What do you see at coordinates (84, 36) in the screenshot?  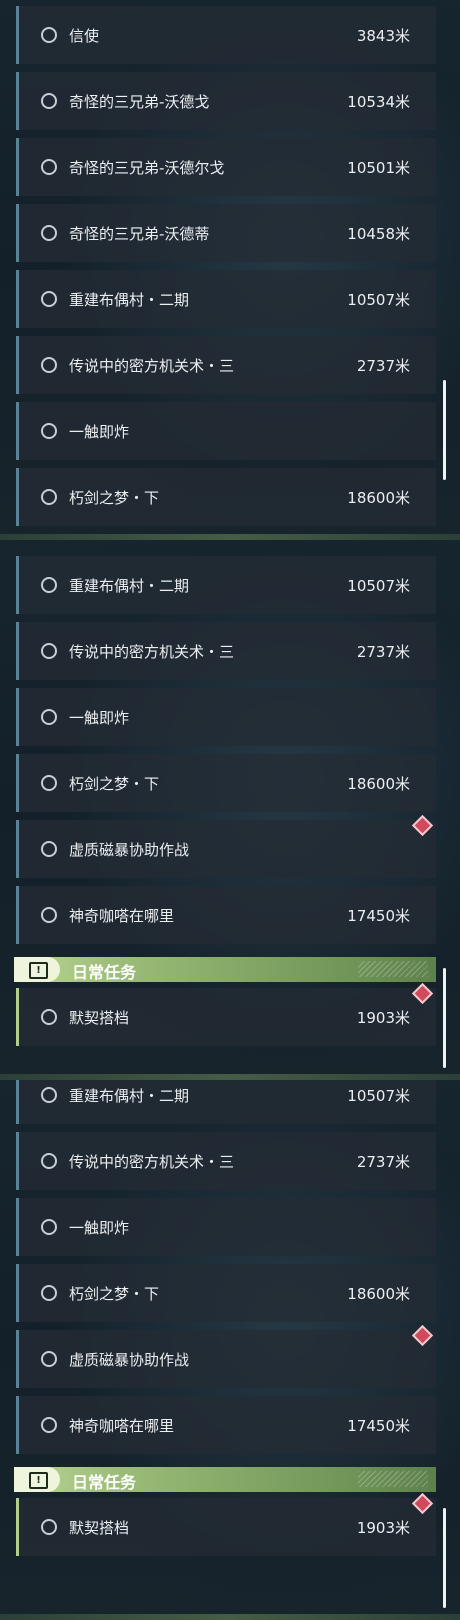 I see `quest-name: 信使` at bounding box center [84, 36].